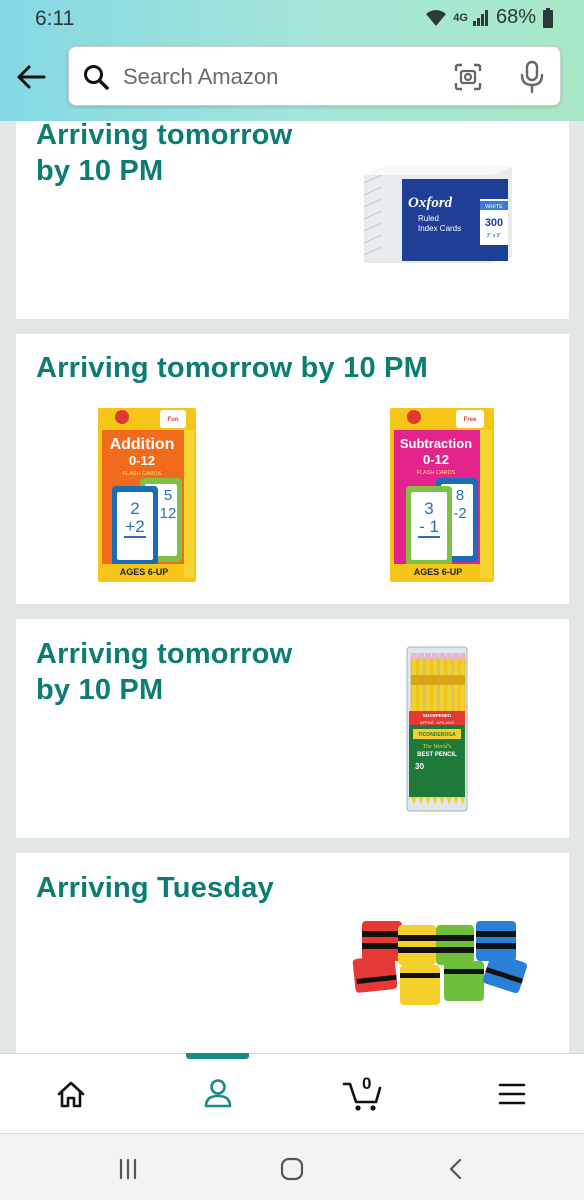 Image resolution: width=584 pixels, height=1200 pixels. Describe the element at coordinates (134, 526) in the screenshot. I see `card-number-text: +2` at that location.